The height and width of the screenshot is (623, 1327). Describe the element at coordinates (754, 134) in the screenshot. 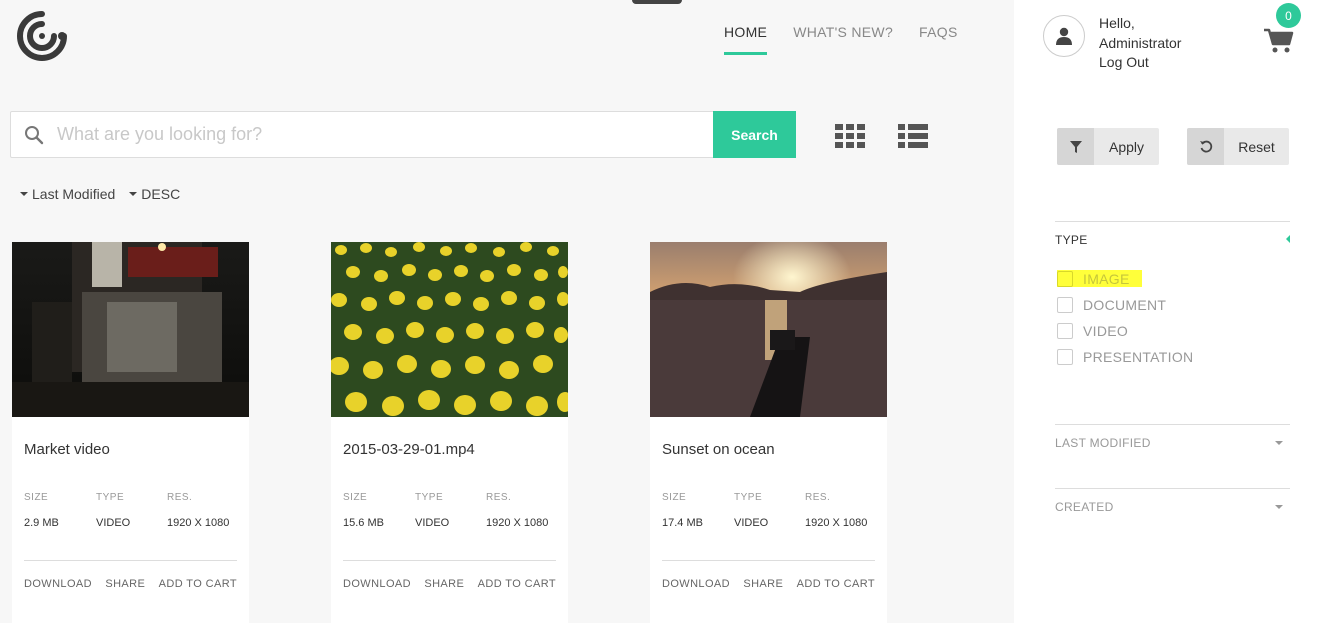

I see `search-button: Search` at that location.